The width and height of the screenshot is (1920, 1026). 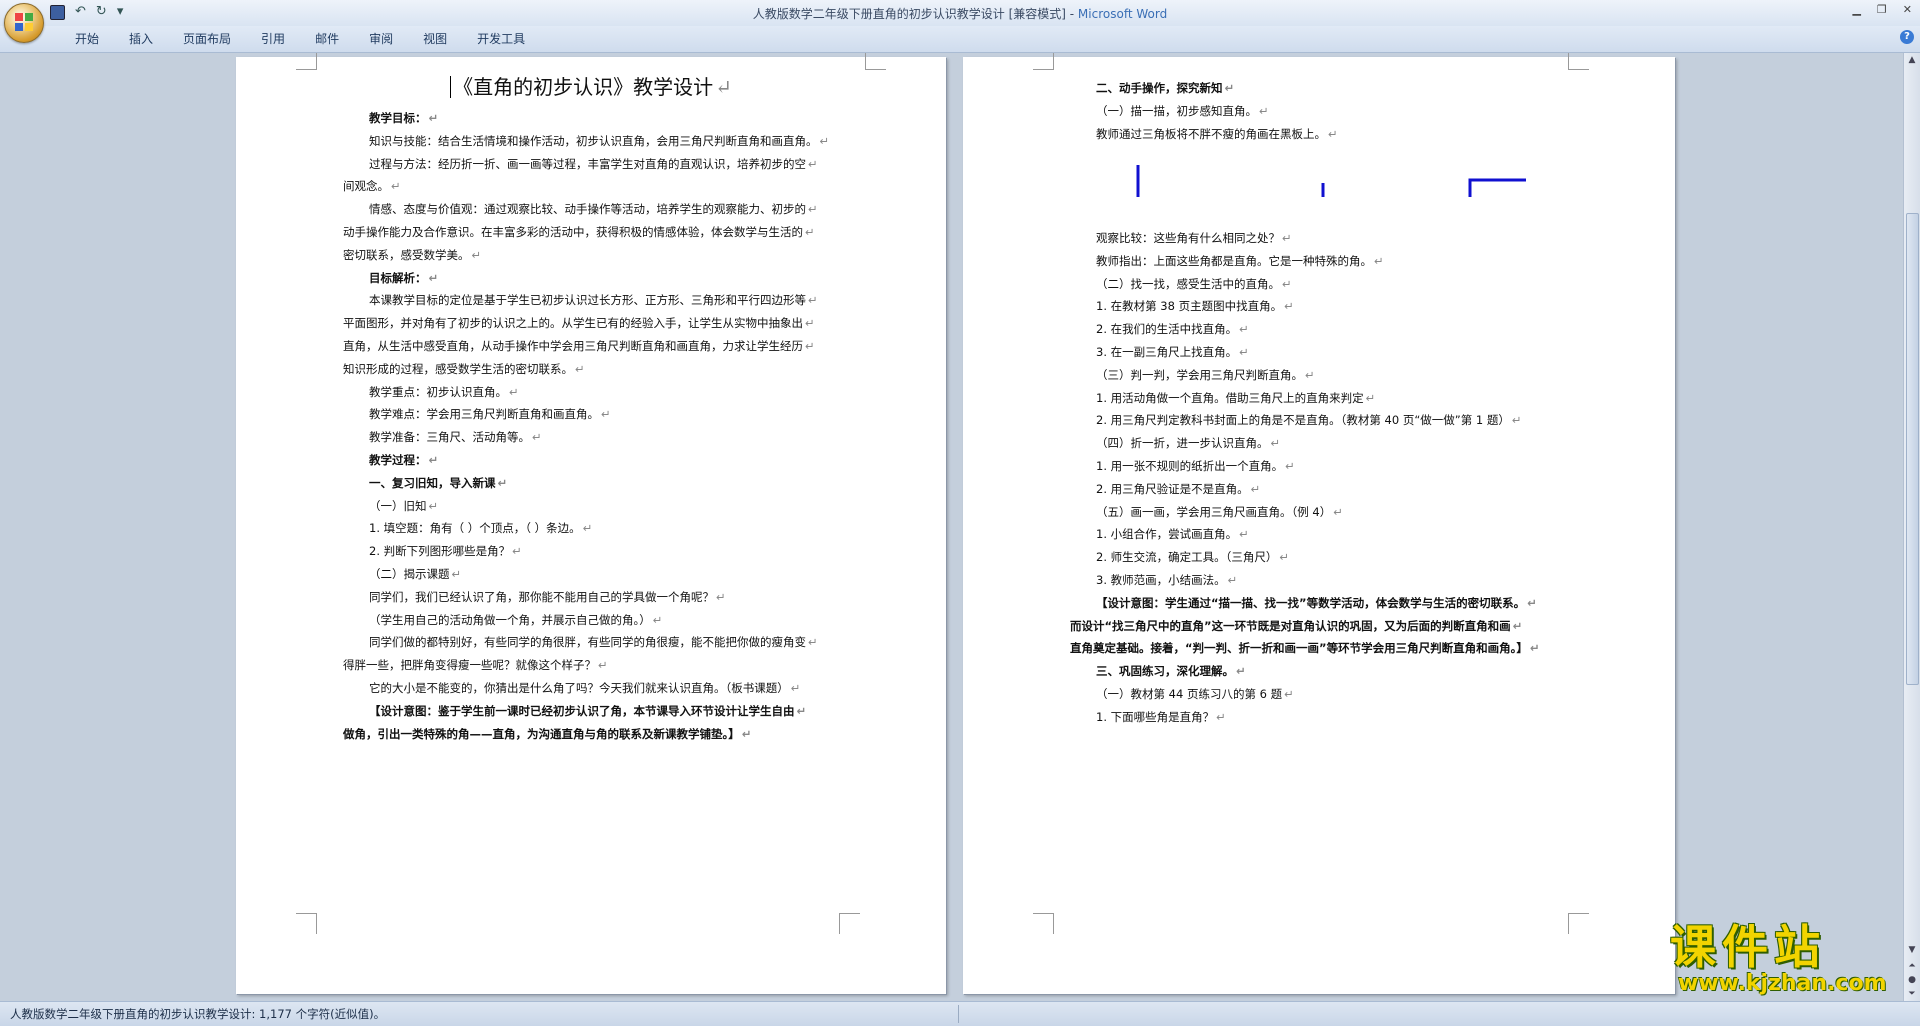 I want to click on paragraph-line: 它的大小是不能变的，你猜出是什么角了吗？今天我们就来认识直角。（板书课题） ↵, so click(x=585, y=688).